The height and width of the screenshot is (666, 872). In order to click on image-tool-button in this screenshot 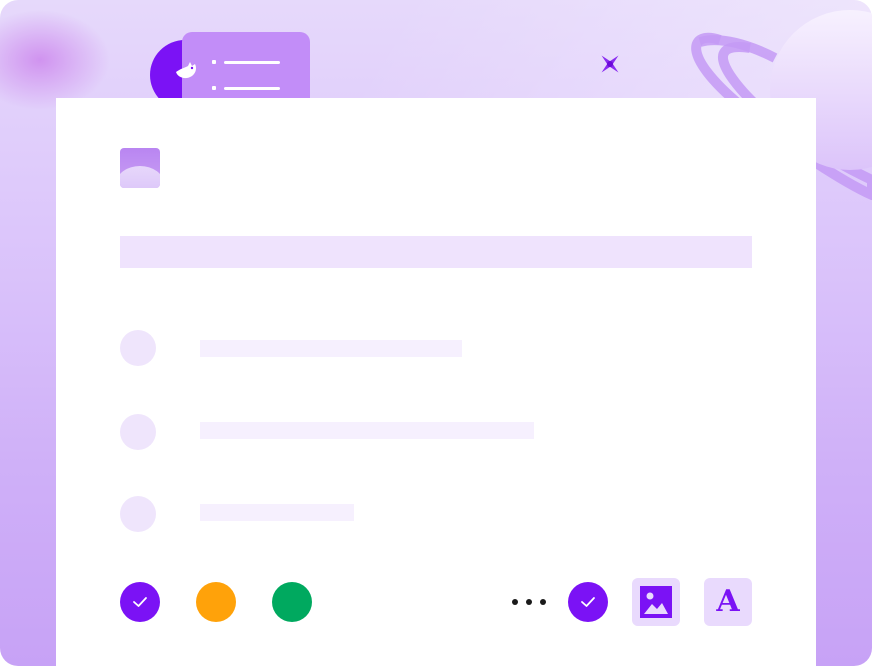, I will do `click(656, 602)`.